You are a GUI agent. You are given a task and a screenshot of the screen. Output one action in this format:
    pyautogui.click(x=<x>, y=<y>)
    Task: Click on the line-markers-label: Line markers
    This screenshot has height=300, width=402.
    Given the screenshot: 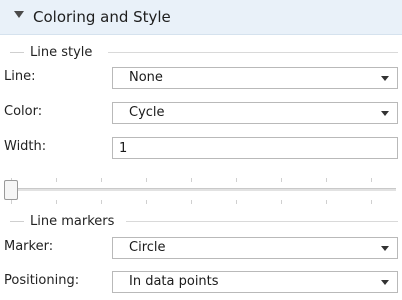 What is the action you would take?
    pyautogui.click(x=72, y=221)
    